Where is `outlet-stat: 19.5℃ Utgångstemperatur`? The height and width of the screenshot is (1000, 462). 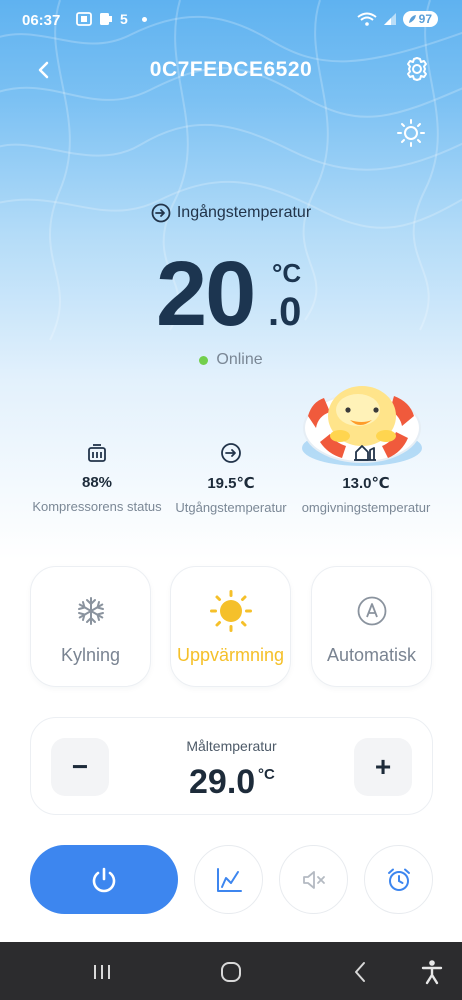 outlet-stat: 19.5℃ Utgångstemperatur is located at coordinates (231, 477).